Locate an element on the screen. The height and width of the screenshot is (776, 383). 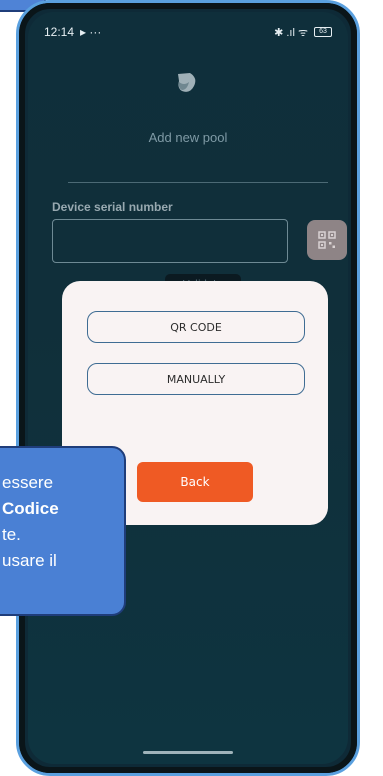
qr-code-option-button: QR CODE is located at coordinates (196, 327).